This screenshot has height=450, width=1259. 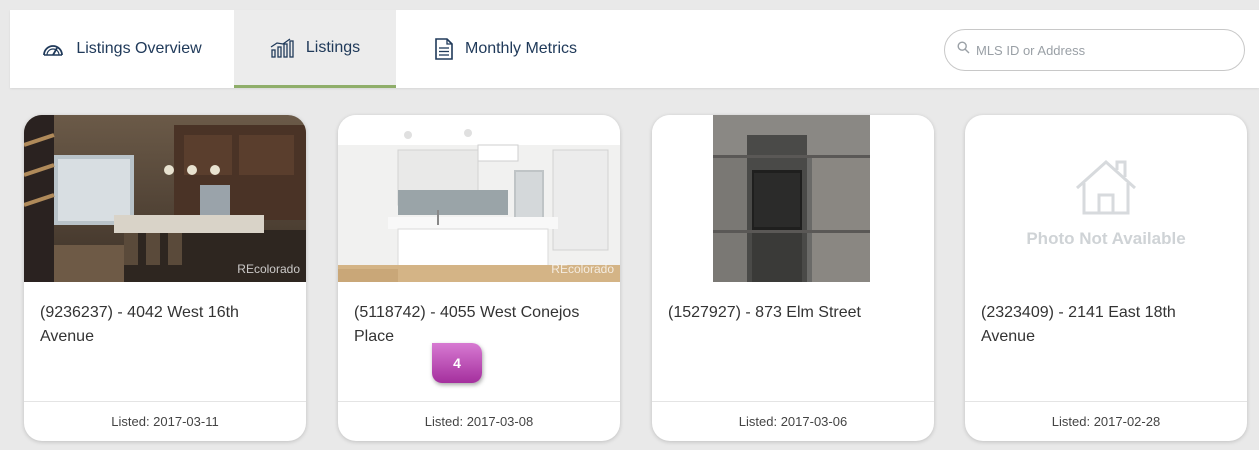 I want to click on listing-photo: Photo Not Available, so click(x=1106, y=198).